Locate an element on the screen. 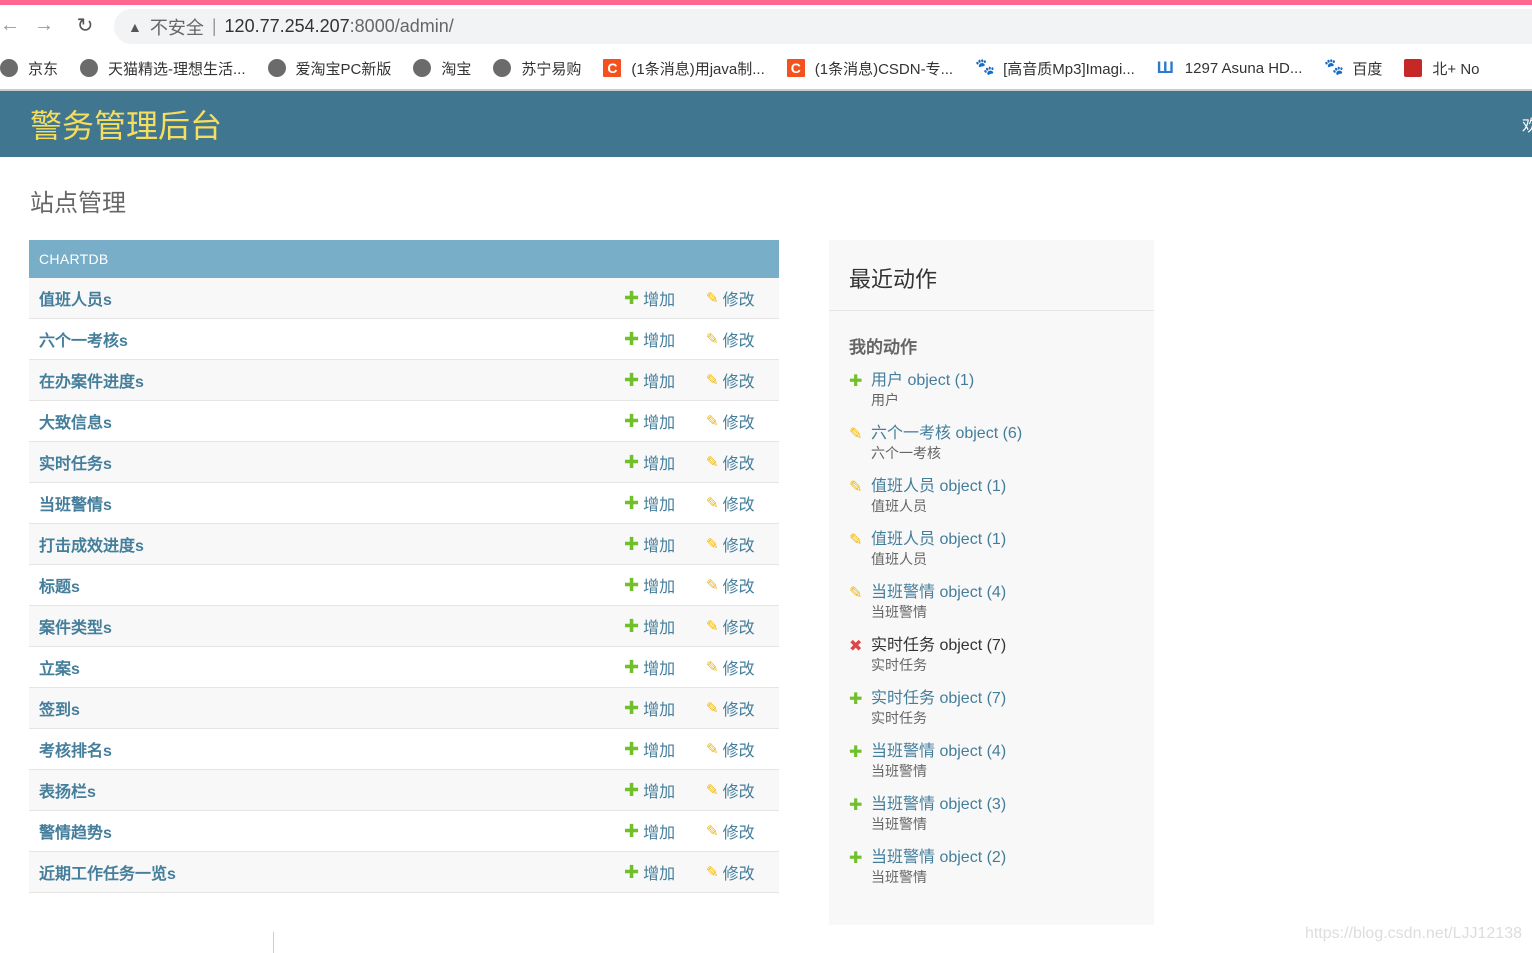 The height and width of the screenshot is (953, 1532). model-link: 立案s is located at coordinates (59, 667).